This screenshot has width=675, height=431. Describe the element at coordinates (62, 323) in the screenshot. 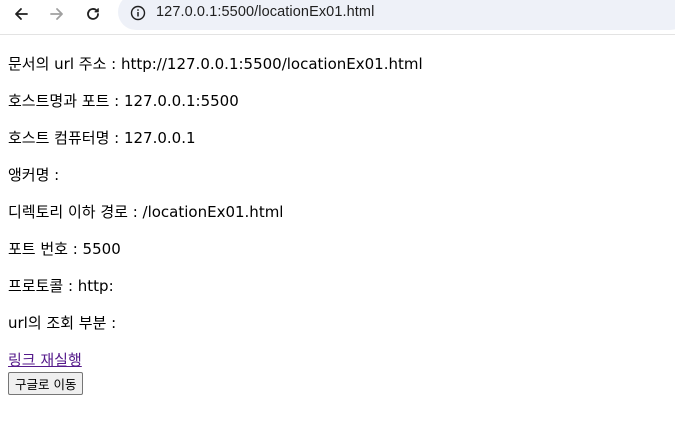

I see `search-line: url의 조회 부분 :` at that location.